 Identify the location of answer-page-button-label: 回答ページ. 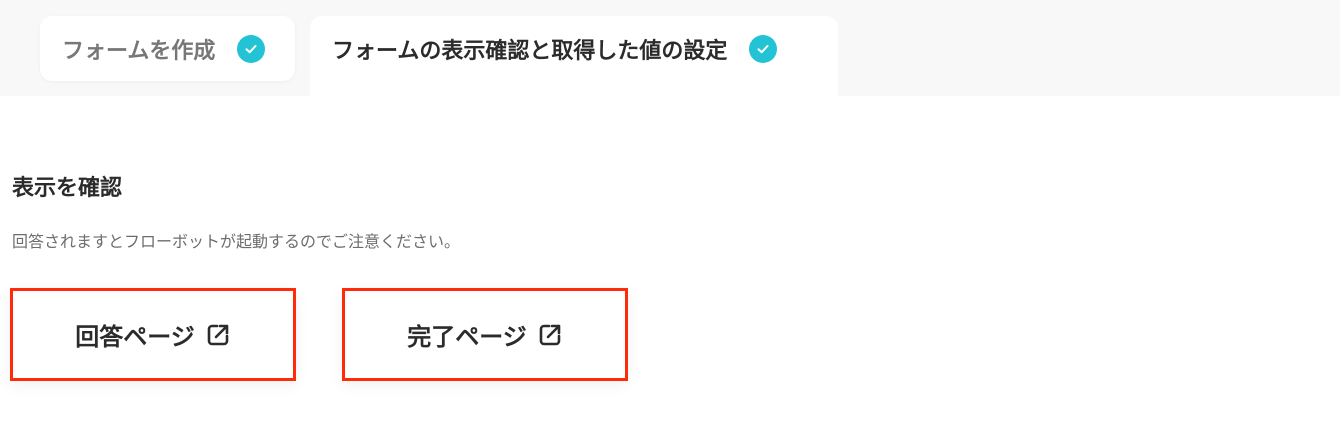
(135, 337).